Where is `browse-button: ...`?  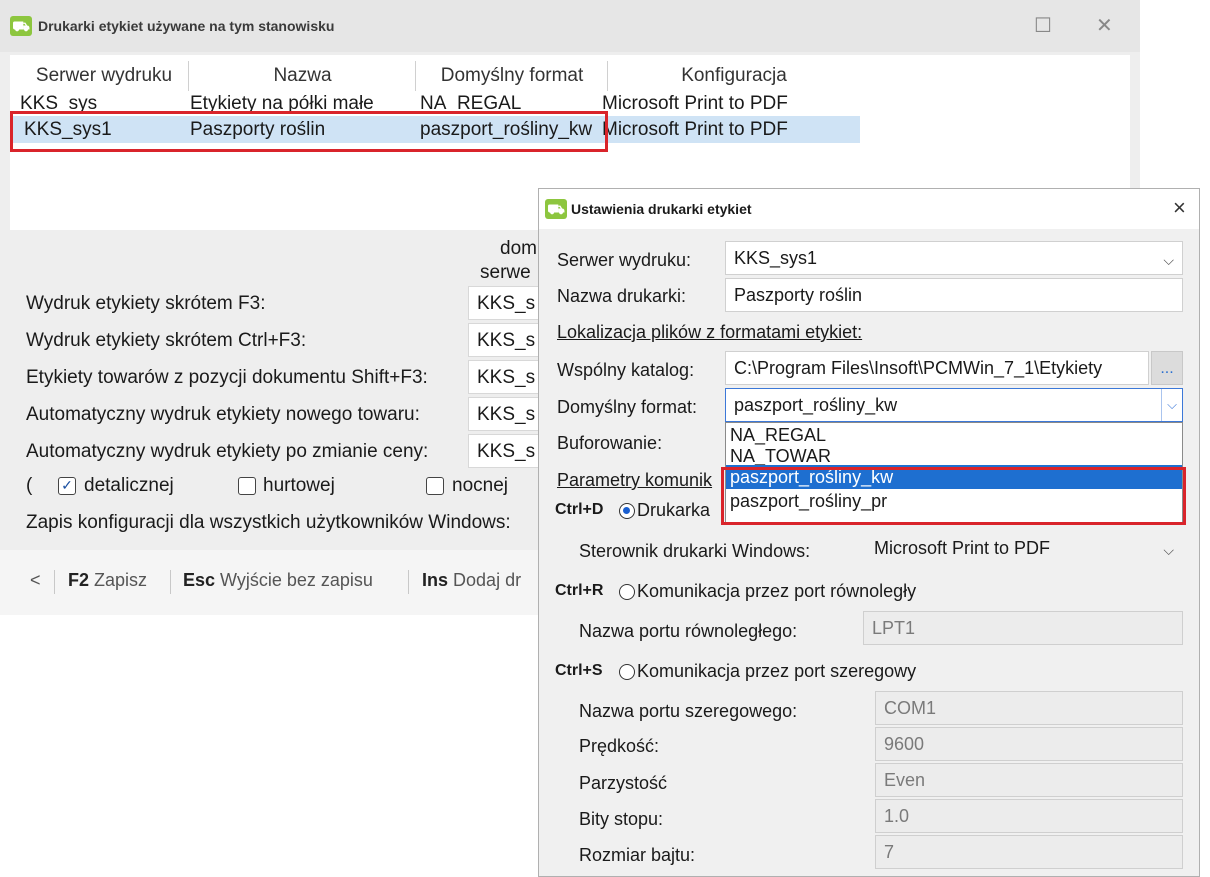 browse-button: ... is located at coordinates (1167, 368).